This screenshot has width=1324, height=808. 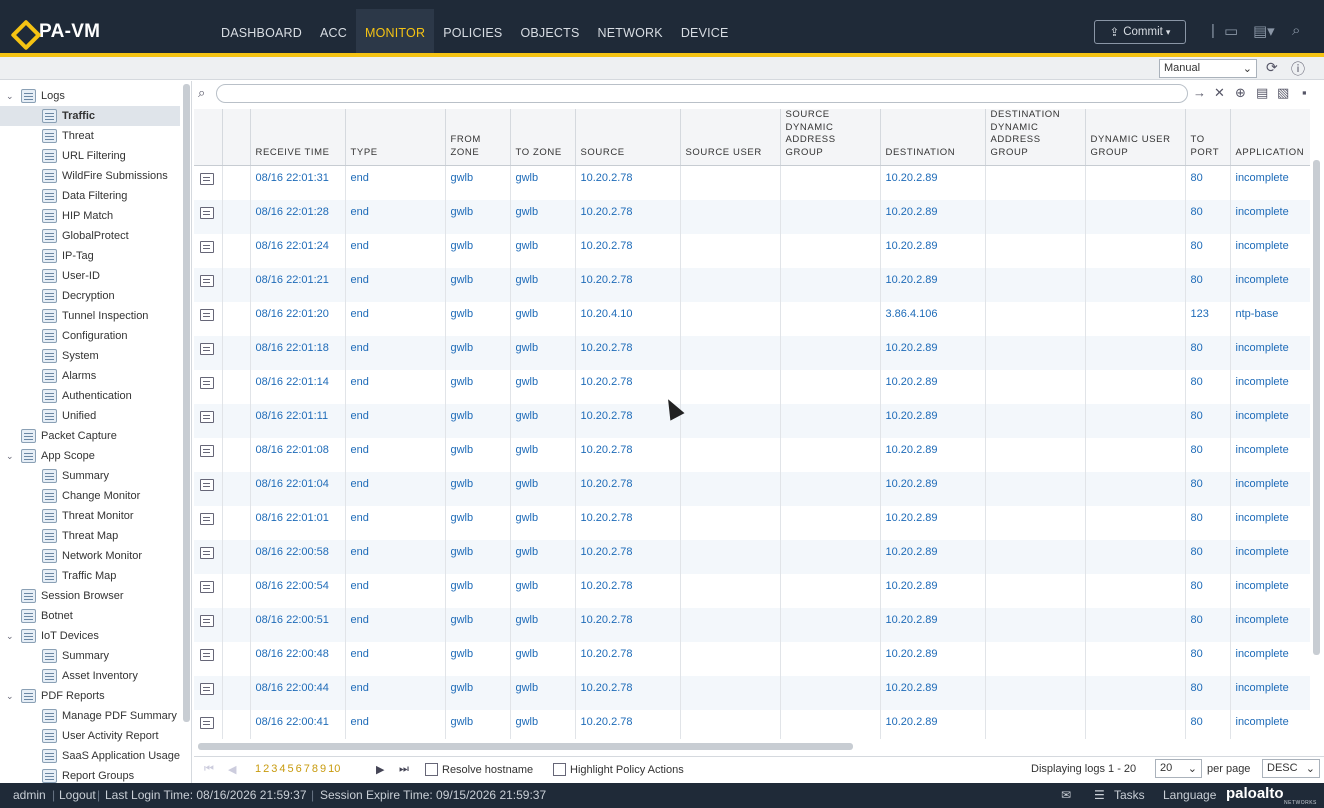 What do you see at coordinates (298, 250) in the screenshot?
I see `table-cell: 08/16 22:01:24` at bounding box center [298, 250].